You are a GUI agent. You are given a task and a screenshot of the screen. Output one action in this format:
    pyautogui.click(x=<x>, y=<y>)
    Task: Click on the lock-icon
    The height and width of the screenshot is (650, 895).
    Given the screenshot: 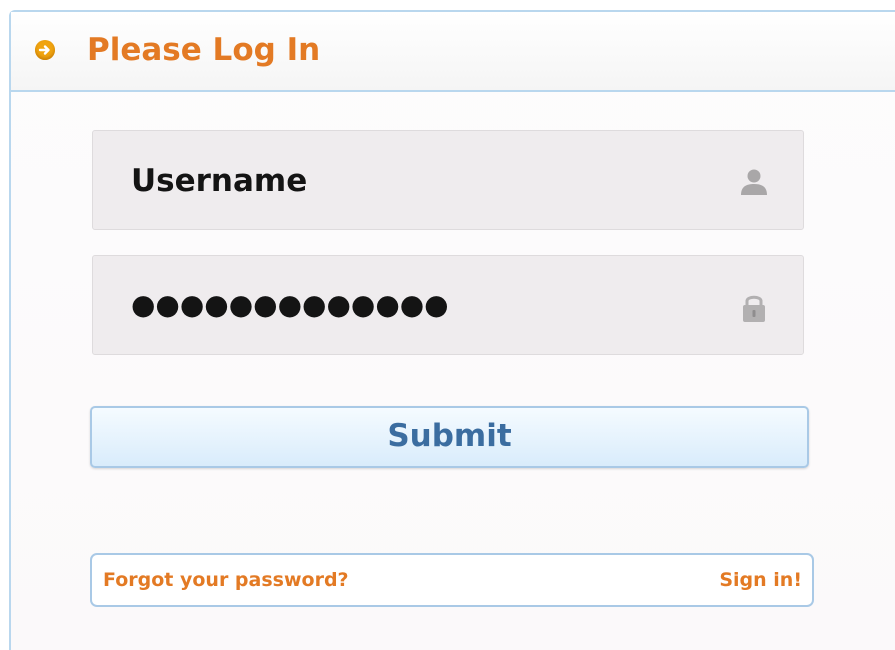 What is the action you would take?
    pyautogui.click(x=754, y=307)
    